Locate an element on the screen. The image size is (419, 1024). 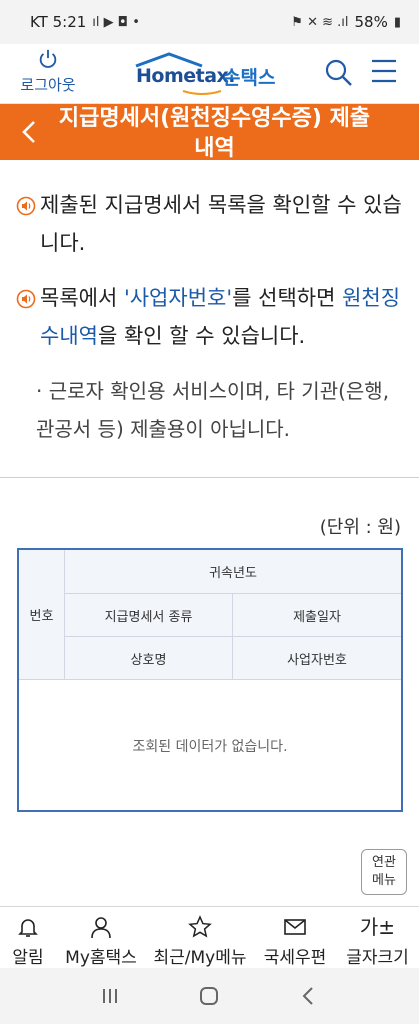
app-header: 로그아웃 Hometax. 손택스 is located at coordinates (209, 74).